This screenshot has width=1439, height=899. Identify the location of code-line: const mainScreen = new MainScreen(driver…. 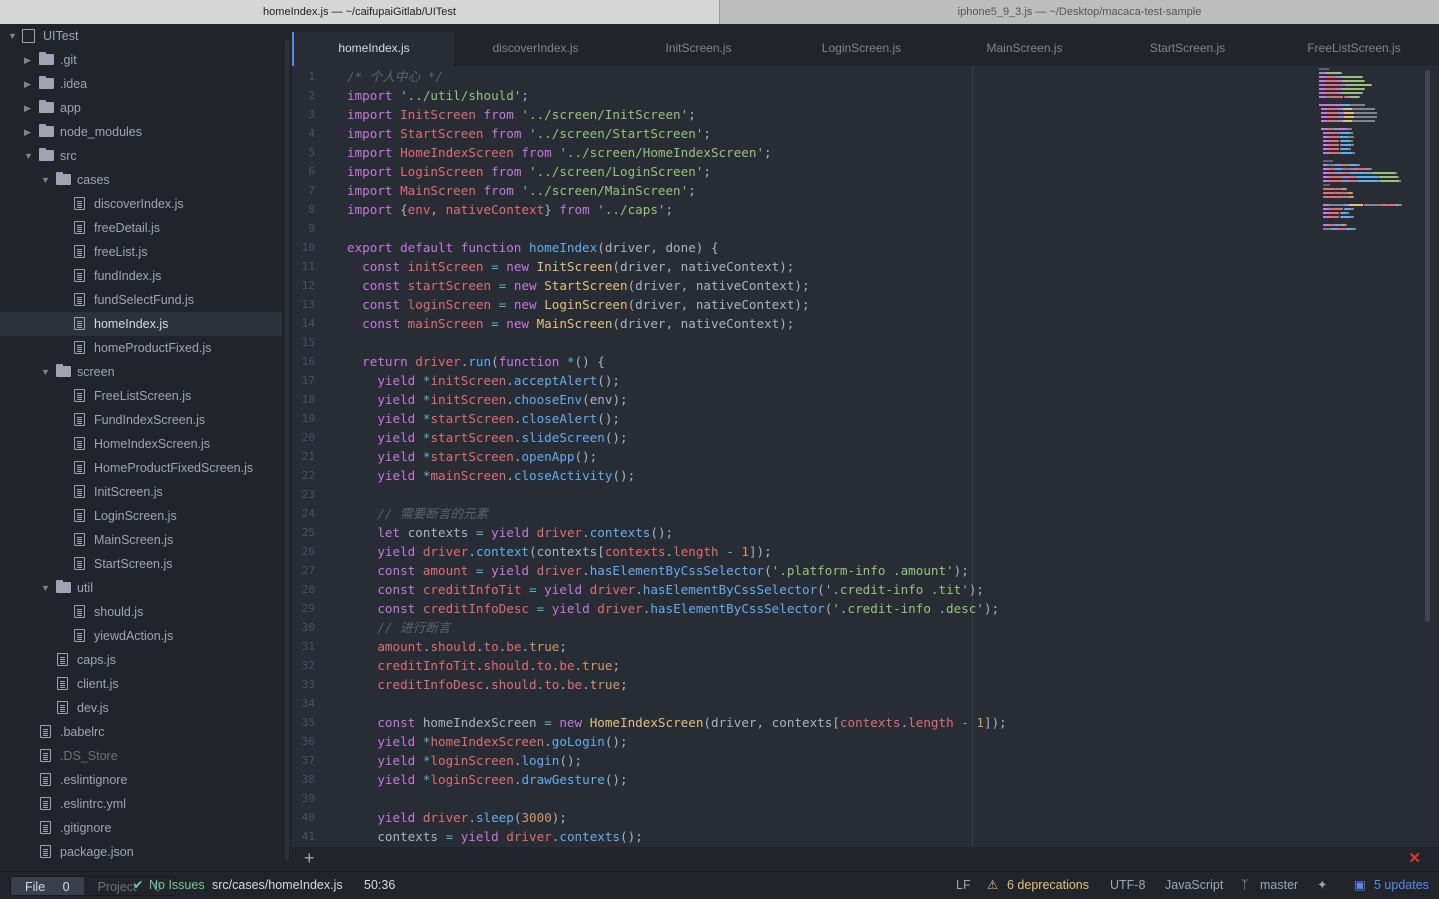
(570, 323).